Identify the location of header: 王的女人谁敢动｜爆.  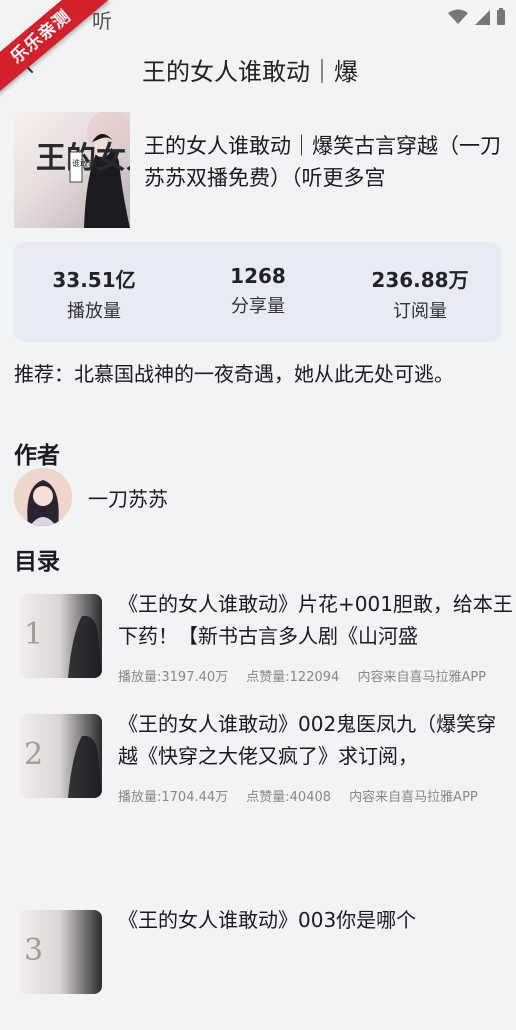
(258, 66).